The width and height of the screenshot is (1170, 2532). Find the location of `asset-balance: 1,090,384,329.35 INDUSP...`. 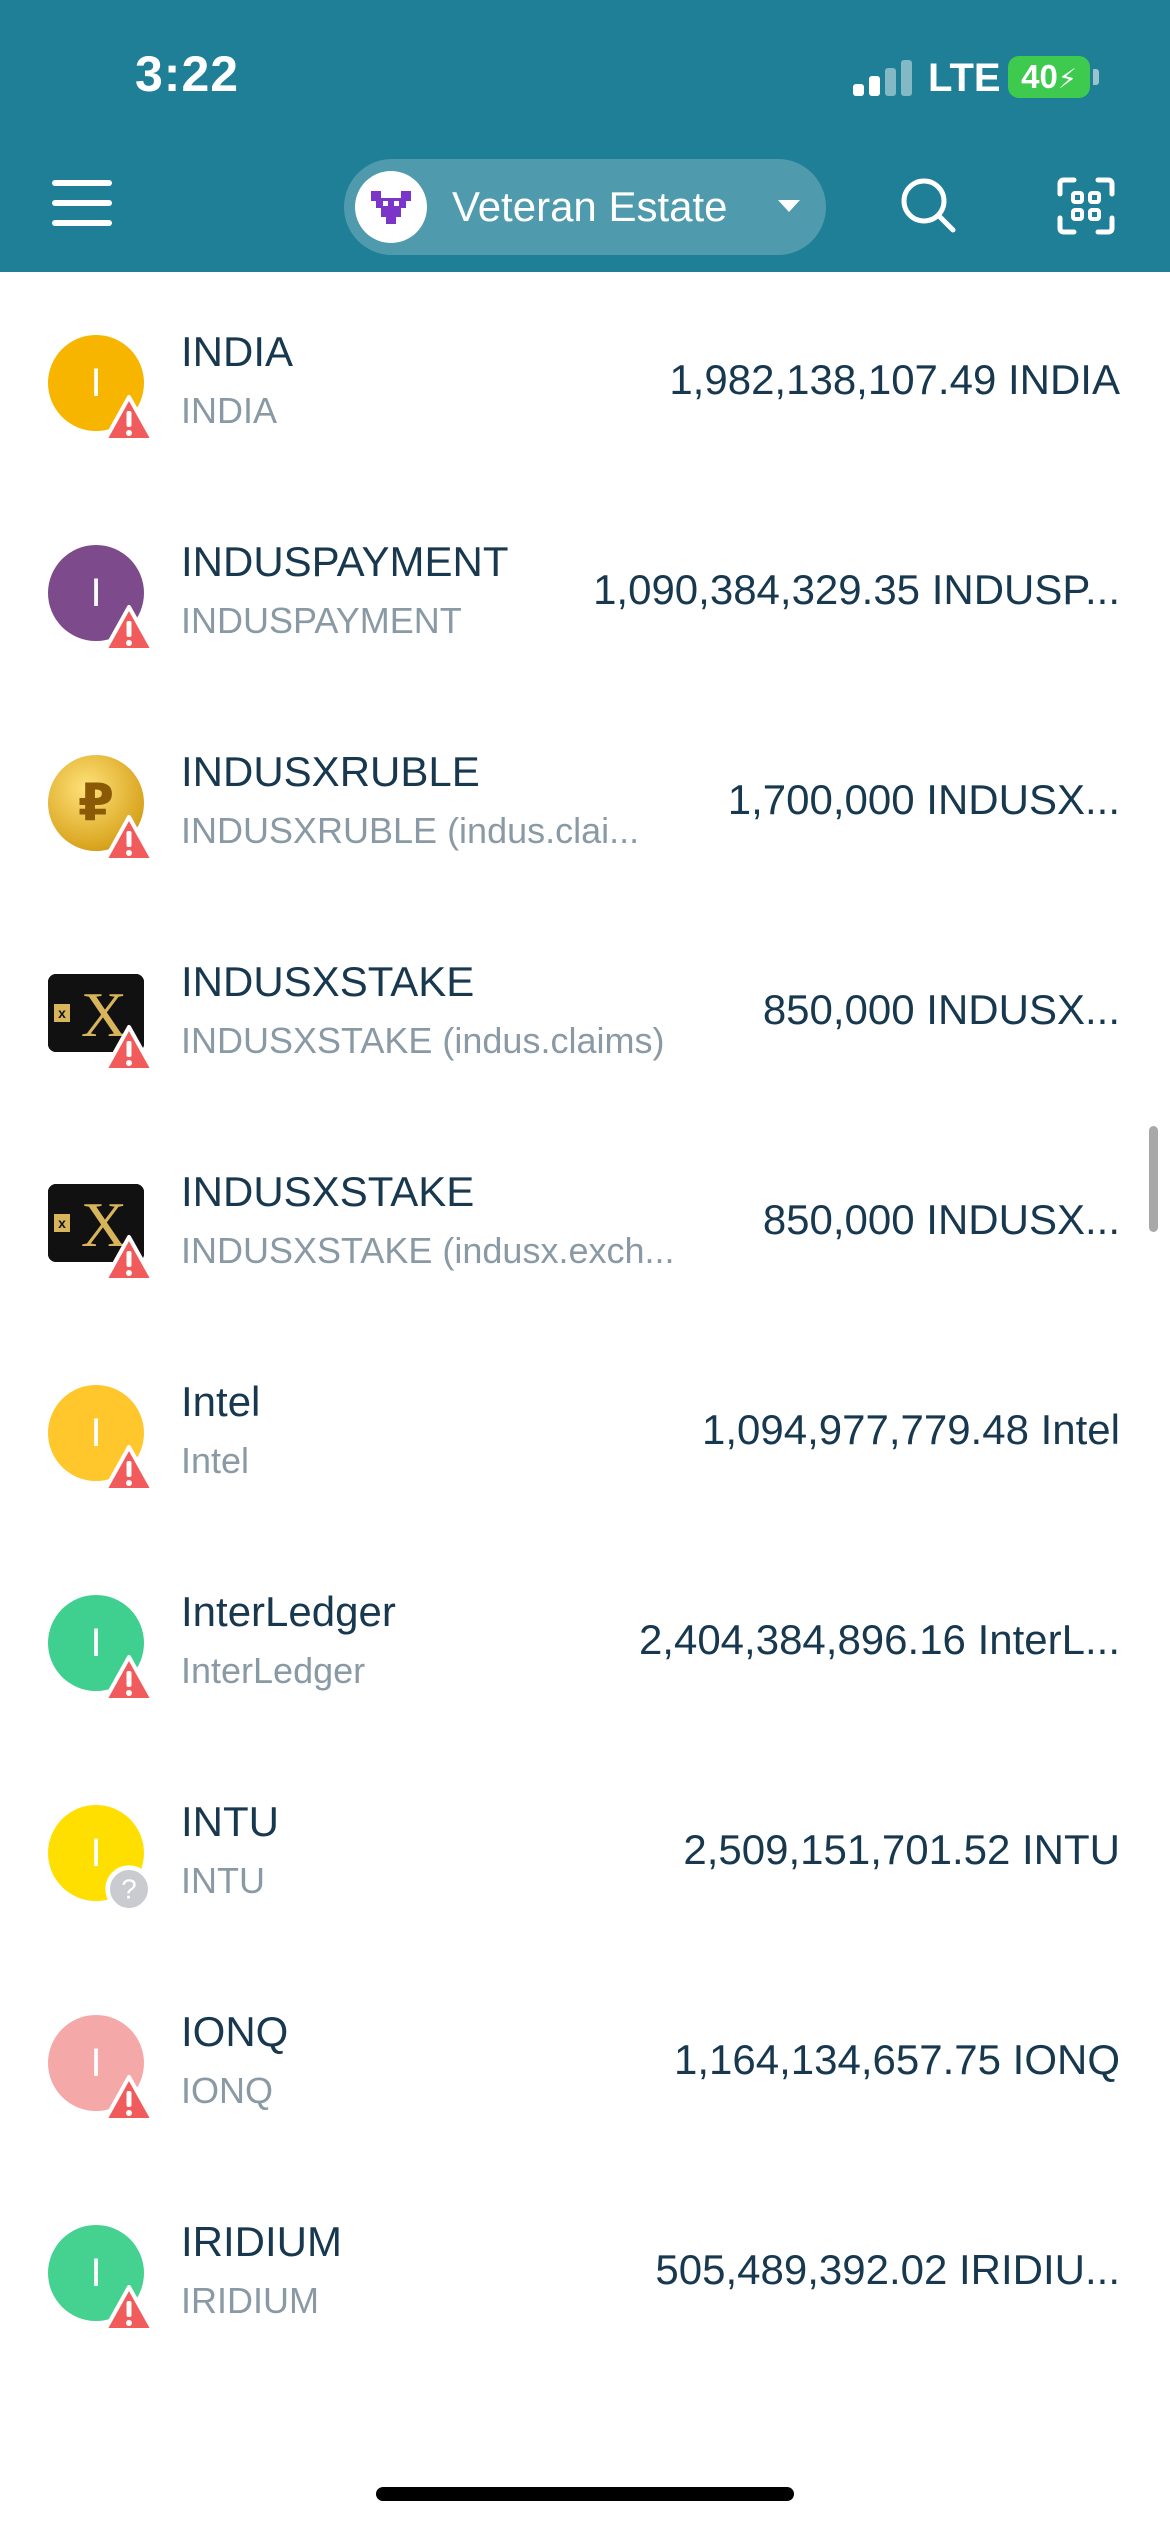

asset-balance: 1,090,384,329.35 INDUSP... is located at coordinates (856, 589).